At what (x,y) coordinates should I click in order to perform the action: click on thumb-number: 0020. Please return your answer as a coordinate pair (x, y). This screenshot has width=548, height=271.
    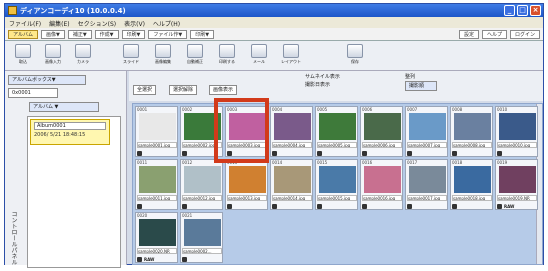
    Looking at the image, I should click on (142, 215).